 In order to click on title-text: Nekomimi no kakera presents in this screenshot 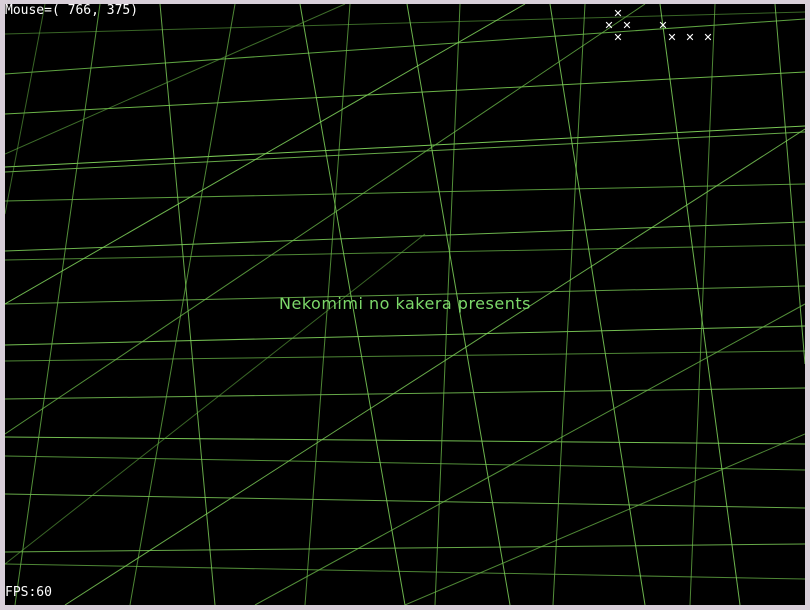, I will do `click(405, 303)`.